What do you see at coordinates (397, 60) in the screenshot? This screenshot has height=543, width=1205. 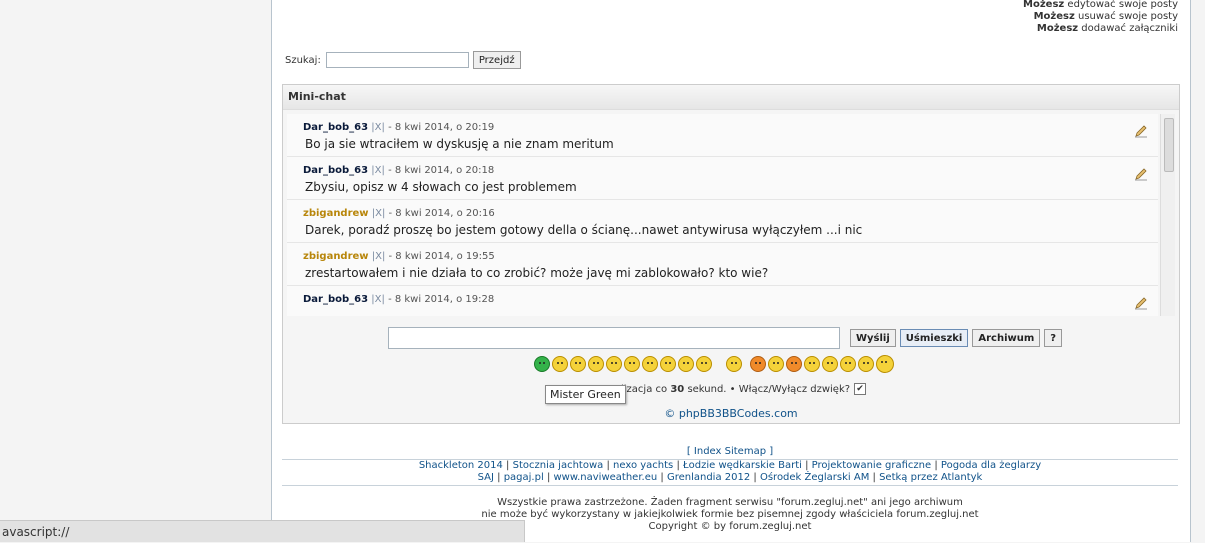 I see `search-input` at bounding box center [397, 60].